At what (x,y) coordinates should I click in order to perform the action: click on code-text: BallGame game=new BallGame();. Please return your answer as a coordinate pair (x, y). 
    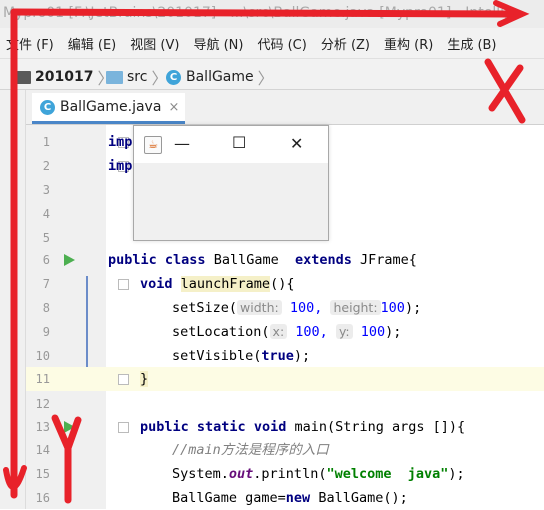
    Looking at the image, I should click on (290, 498).